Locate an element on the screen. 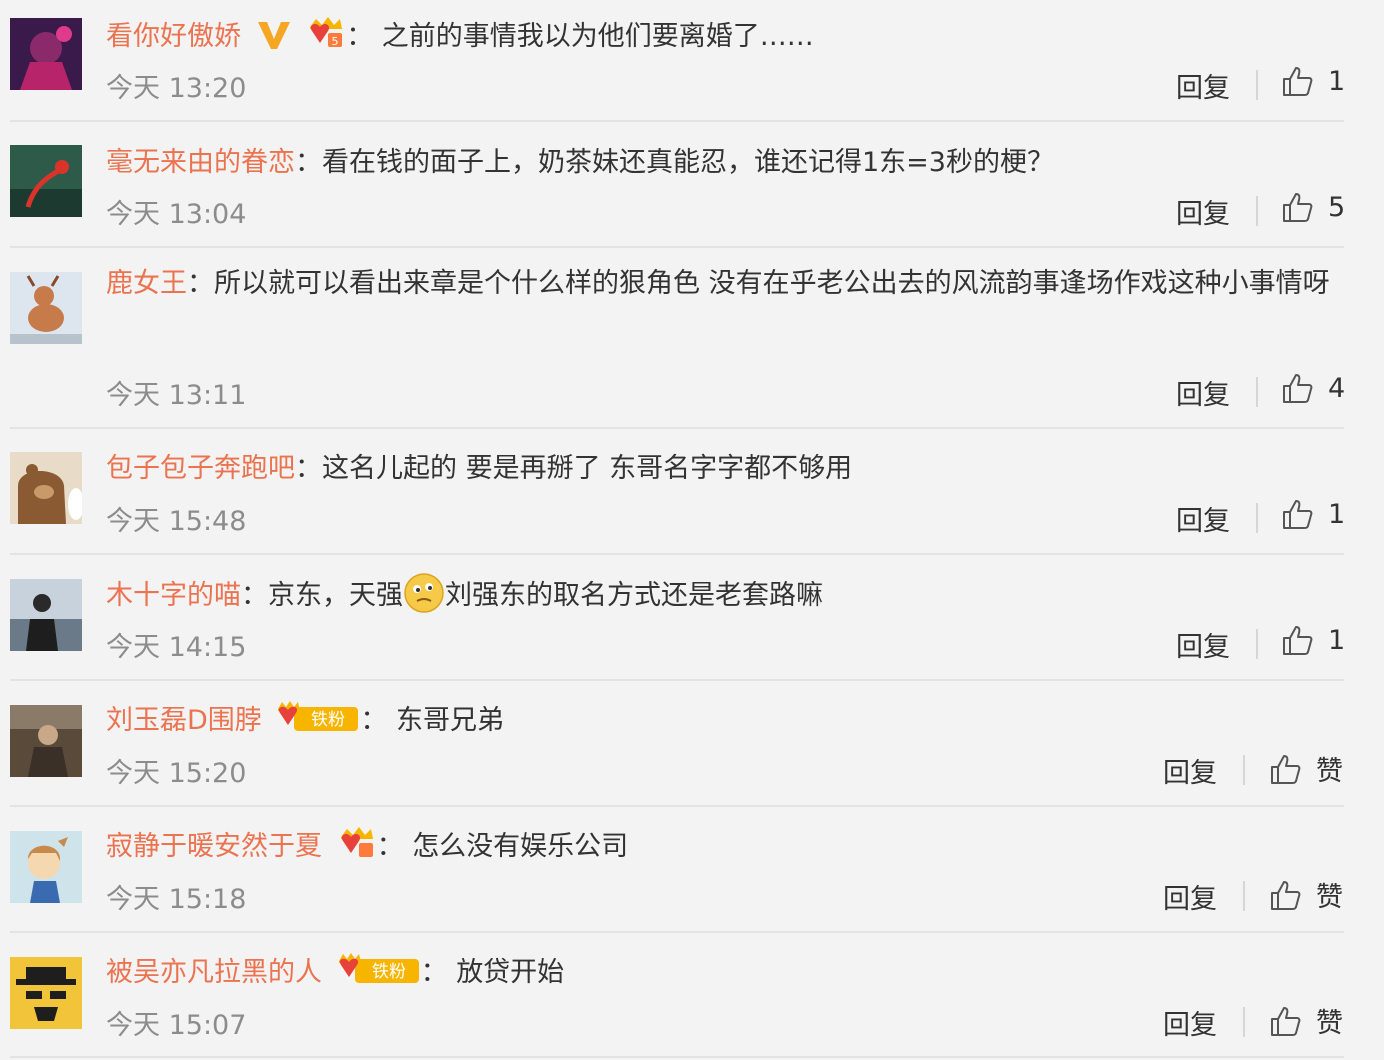  vip-crown-badge-icon is located at coordinates (357, 843).